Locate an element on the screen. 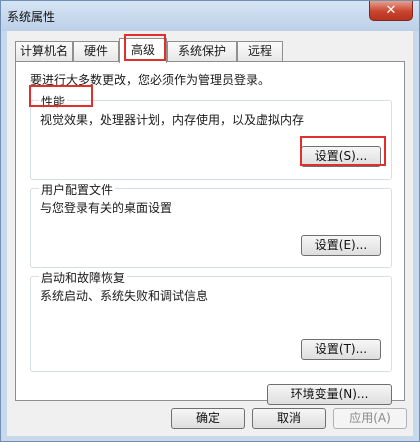 This screenshot has height=442, width=420. user-profiles-description: 与您登录有关的桌面设置 is located at coordinates (106, 208).